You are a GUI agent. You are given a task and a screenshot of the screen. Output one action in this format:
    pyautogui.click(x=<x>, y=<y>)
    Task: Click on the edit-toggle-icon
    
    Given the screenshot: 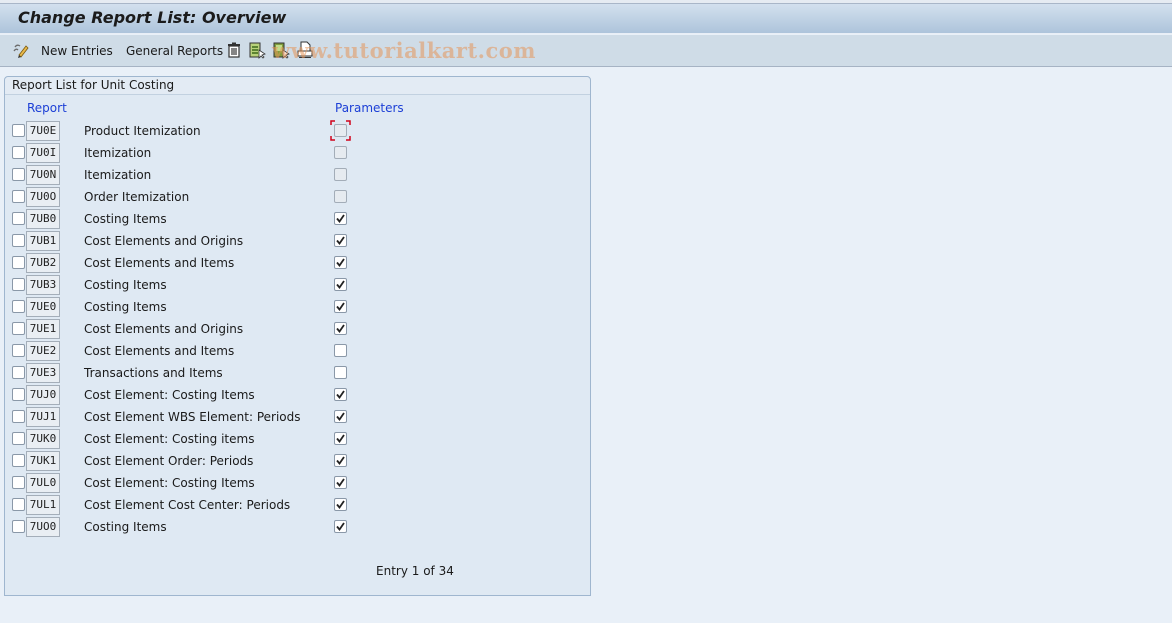 What is the action you would take?
    pyautogui.click(x=21, y=50)
    